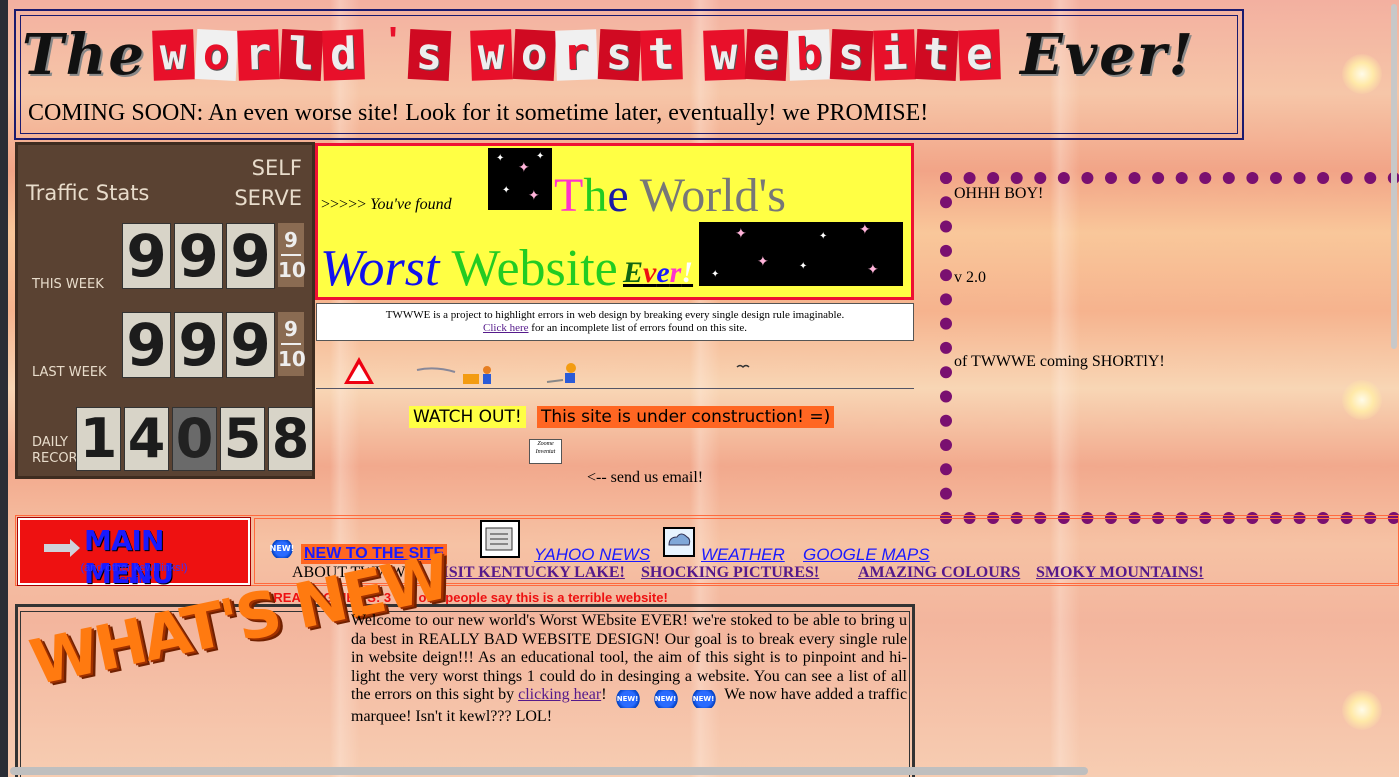  I want to click on last-week-label: LAST WEEK, so click(69, 372).